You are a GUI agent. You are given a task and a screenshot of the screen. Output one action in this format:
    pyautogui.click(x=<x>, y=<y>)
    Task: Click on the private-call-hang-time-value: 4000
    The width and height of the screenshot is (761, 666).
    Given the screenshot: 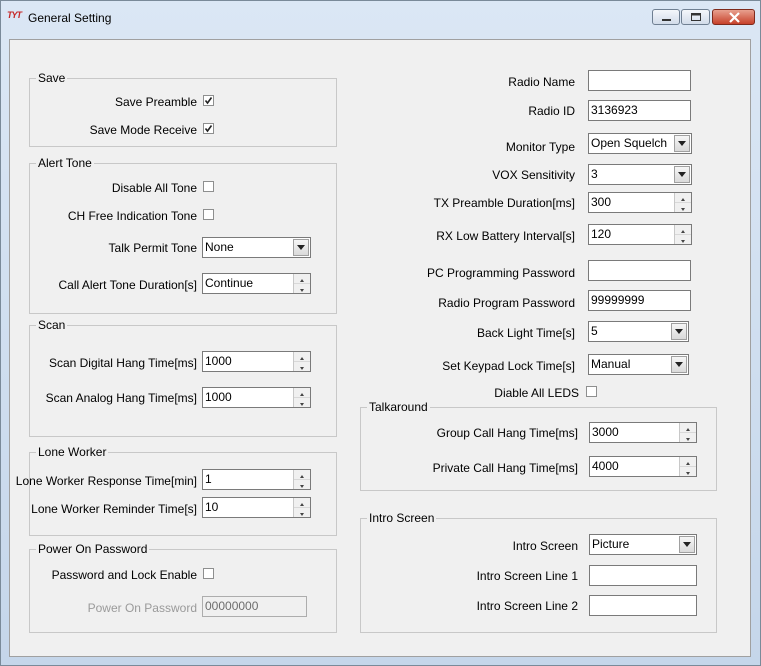 What is the action you would take?
    pyautogui.click(x=605, y=466)
    